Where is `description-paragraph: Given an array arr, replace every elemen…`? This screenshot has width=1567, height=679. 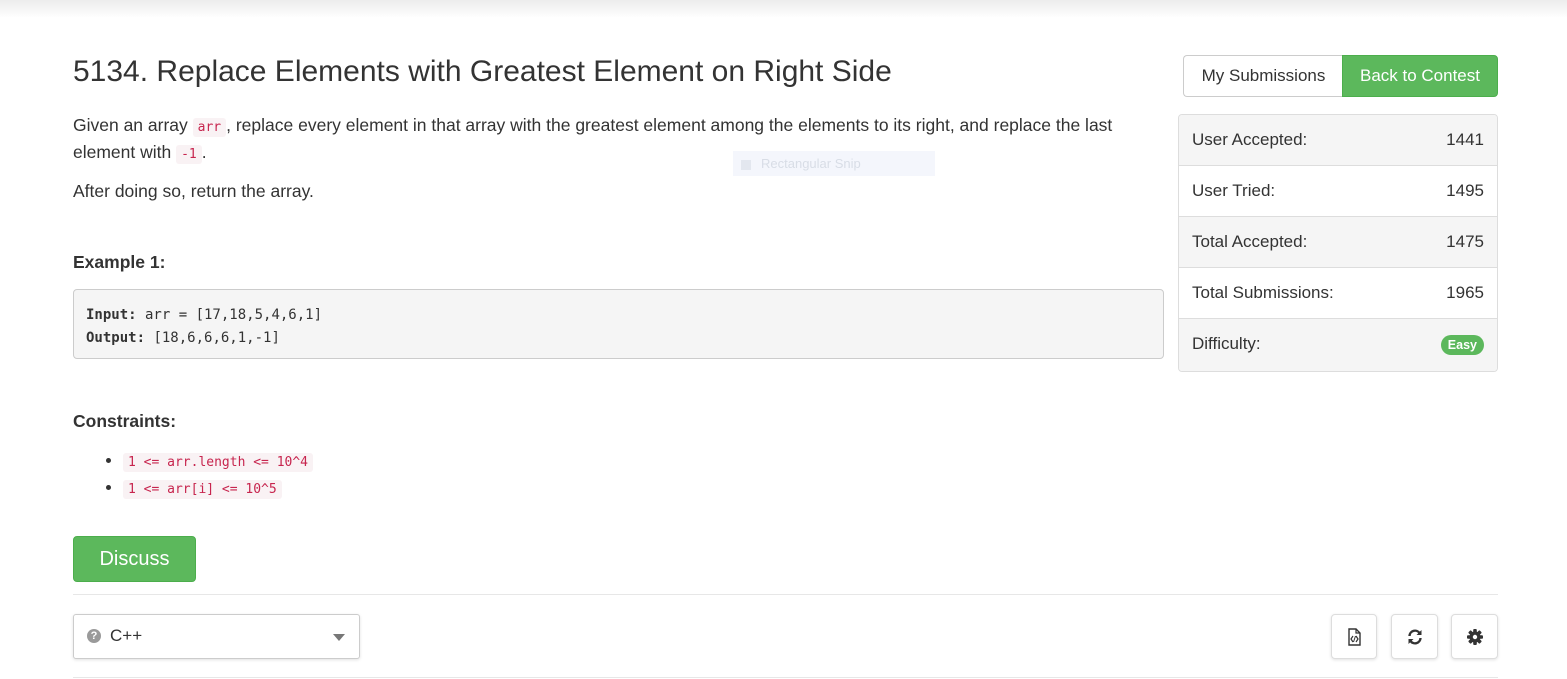 description-paragraph: Given an array arr, replace every elemen… is located at coordinates (618, 140).